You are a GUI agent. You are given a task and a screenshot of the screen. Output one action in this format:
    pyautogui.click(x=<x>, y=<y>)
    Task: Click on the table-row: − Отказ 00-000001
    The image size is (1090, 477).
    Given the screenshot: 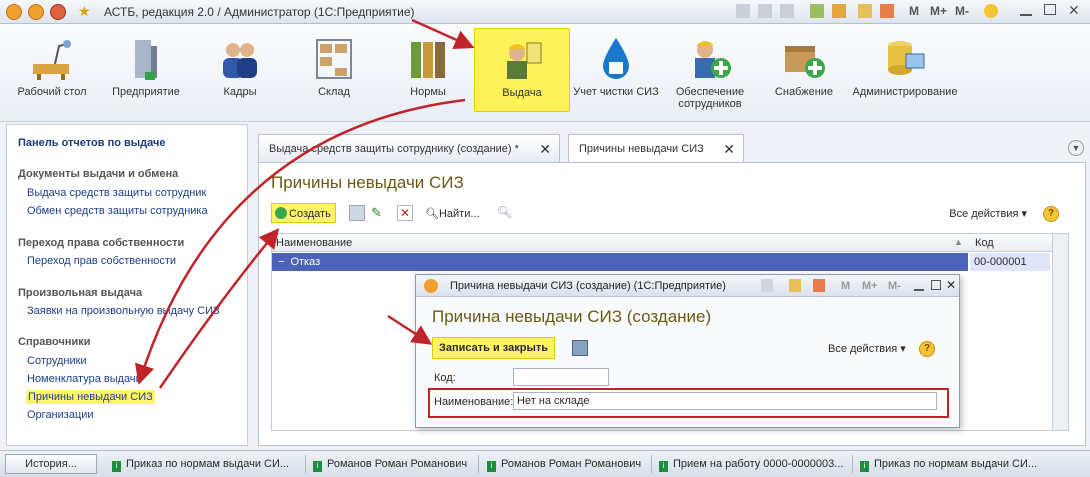 What is the action you would take?
    pyautogui.click(x=661, y=262)
    